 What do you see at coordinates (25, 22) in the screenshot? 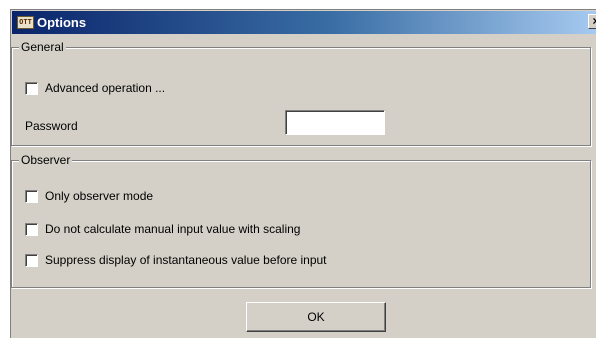
I see `app-icon: OTT` at bounding box center [25, 22].